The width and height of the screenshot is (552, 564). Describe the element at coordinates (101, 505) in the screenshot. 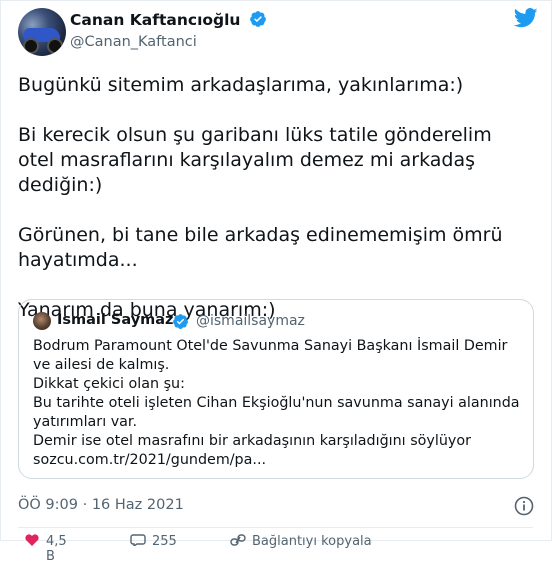

I see `tweet-timestamp: ÖÖ 9:09 · 16 Haz 2021` at that location.